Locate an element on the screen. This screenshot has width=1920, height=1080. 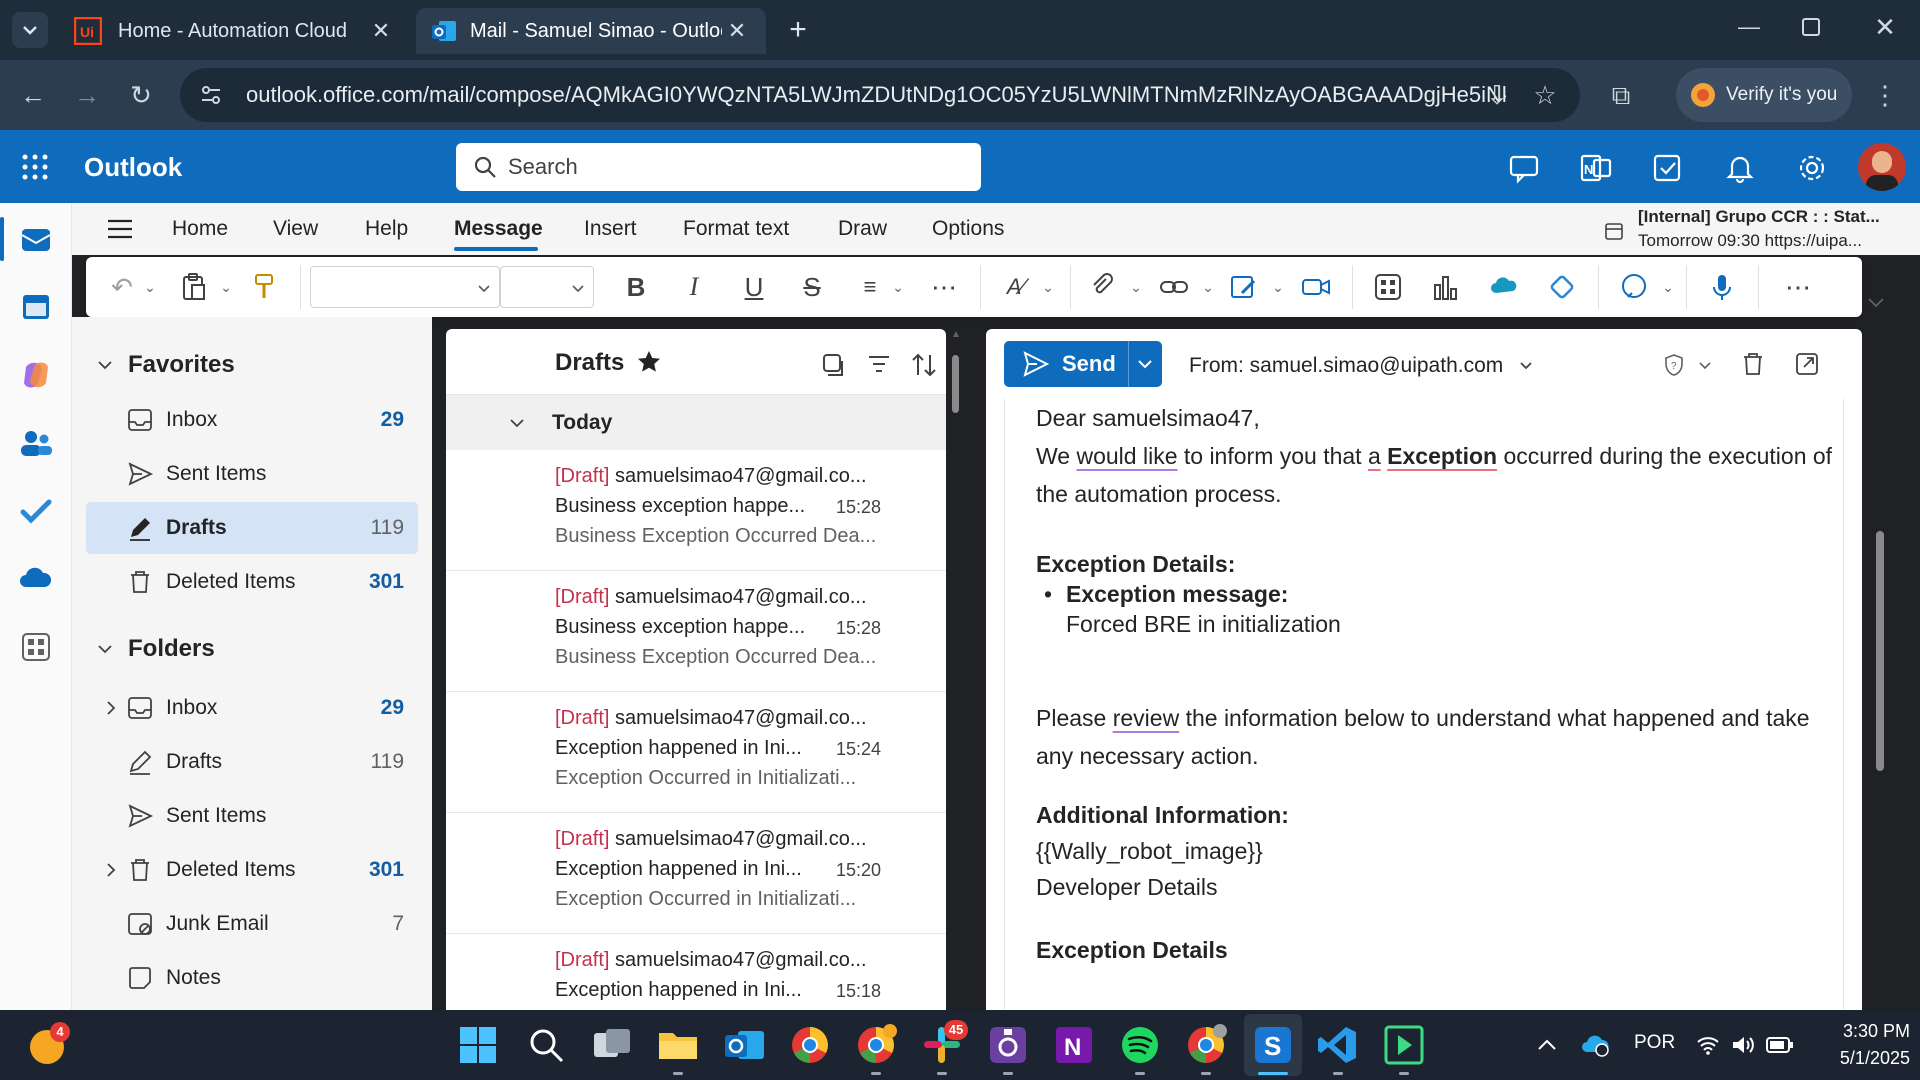
grammar-suggestion: would like is located at coordinates (1126, 456).